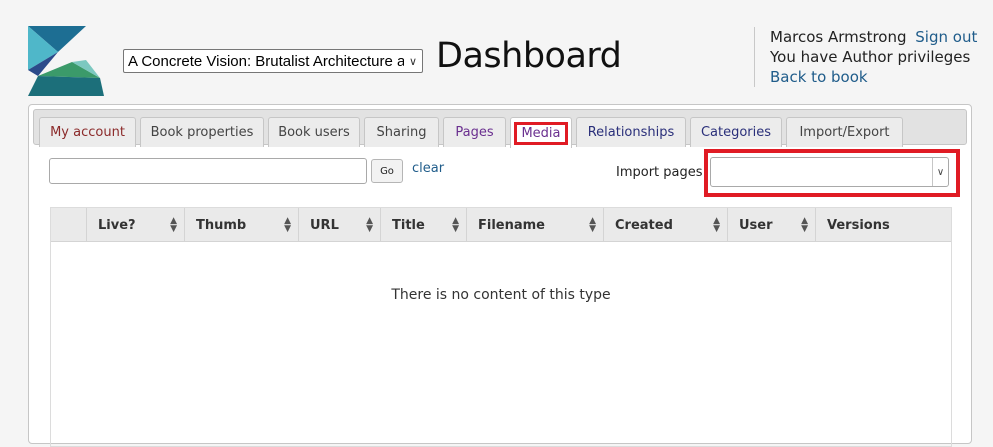 Image resolution: width=993 pixels, height=447 pixels. I want to click on tab-relationships: Relationships, so click(631, 132).